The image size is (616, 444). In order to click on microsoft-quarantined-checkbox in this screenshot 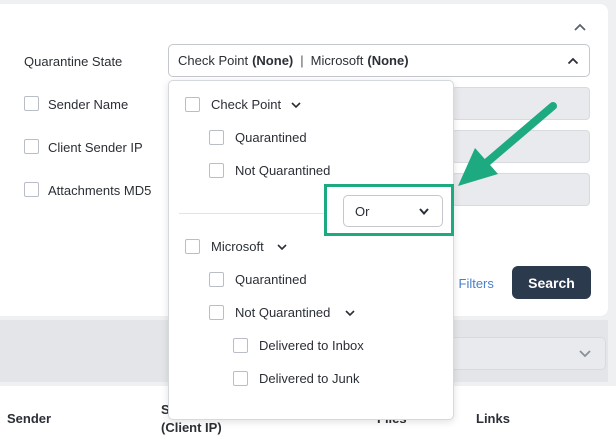, I will do `click(216, 279)`.